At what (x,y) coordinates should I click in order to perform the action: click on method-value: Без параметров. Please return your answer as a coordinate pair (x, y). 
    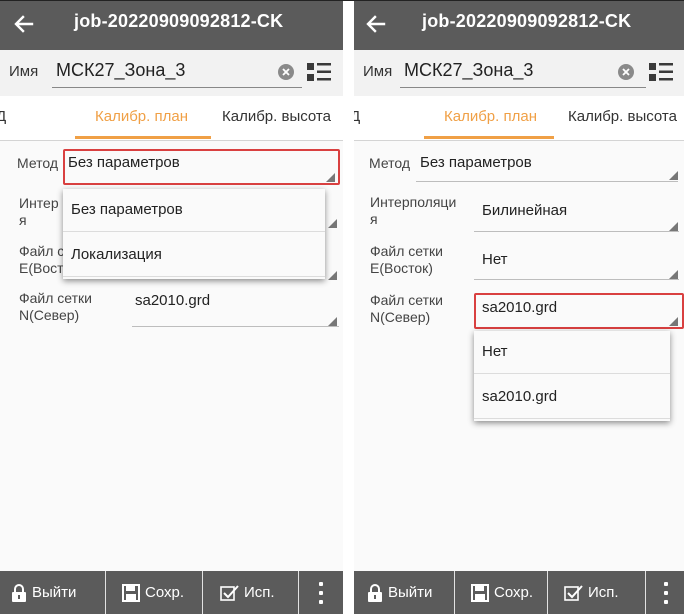
    Looking at the image, I should click on (476, 162).